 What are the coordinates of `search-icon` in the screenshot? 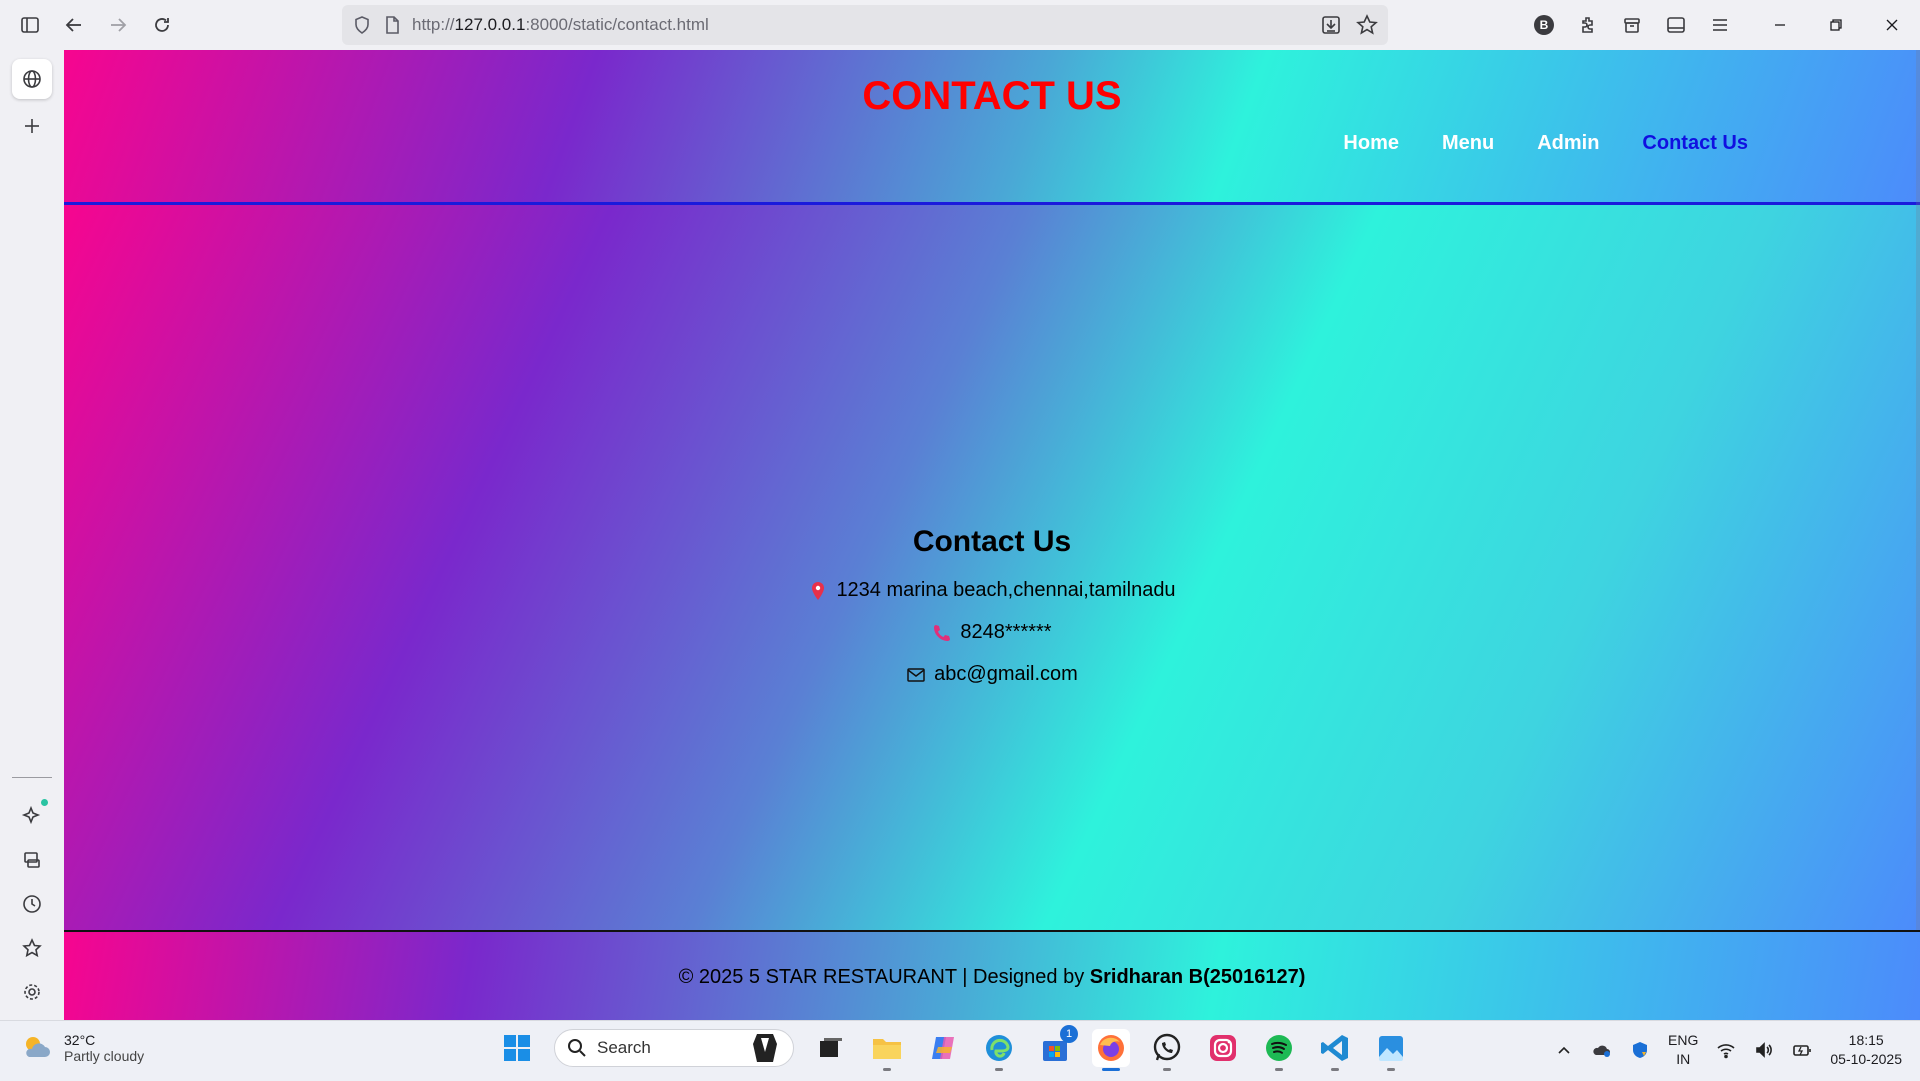 It's located at (577, 1048).